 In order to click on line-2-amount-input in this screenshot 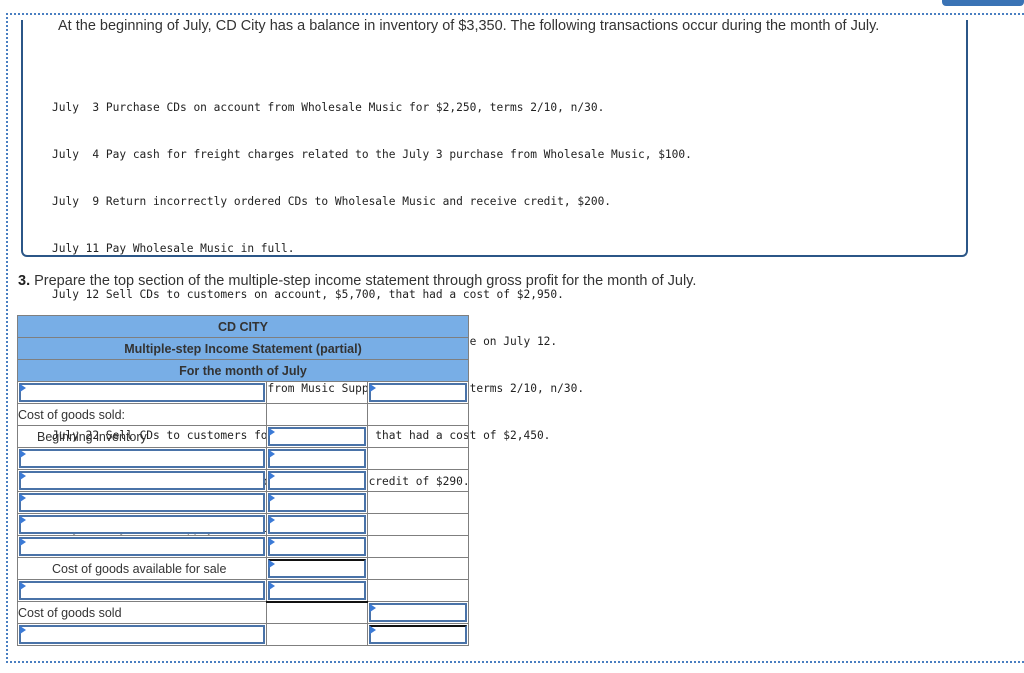, I will do `click(317, 480)`.